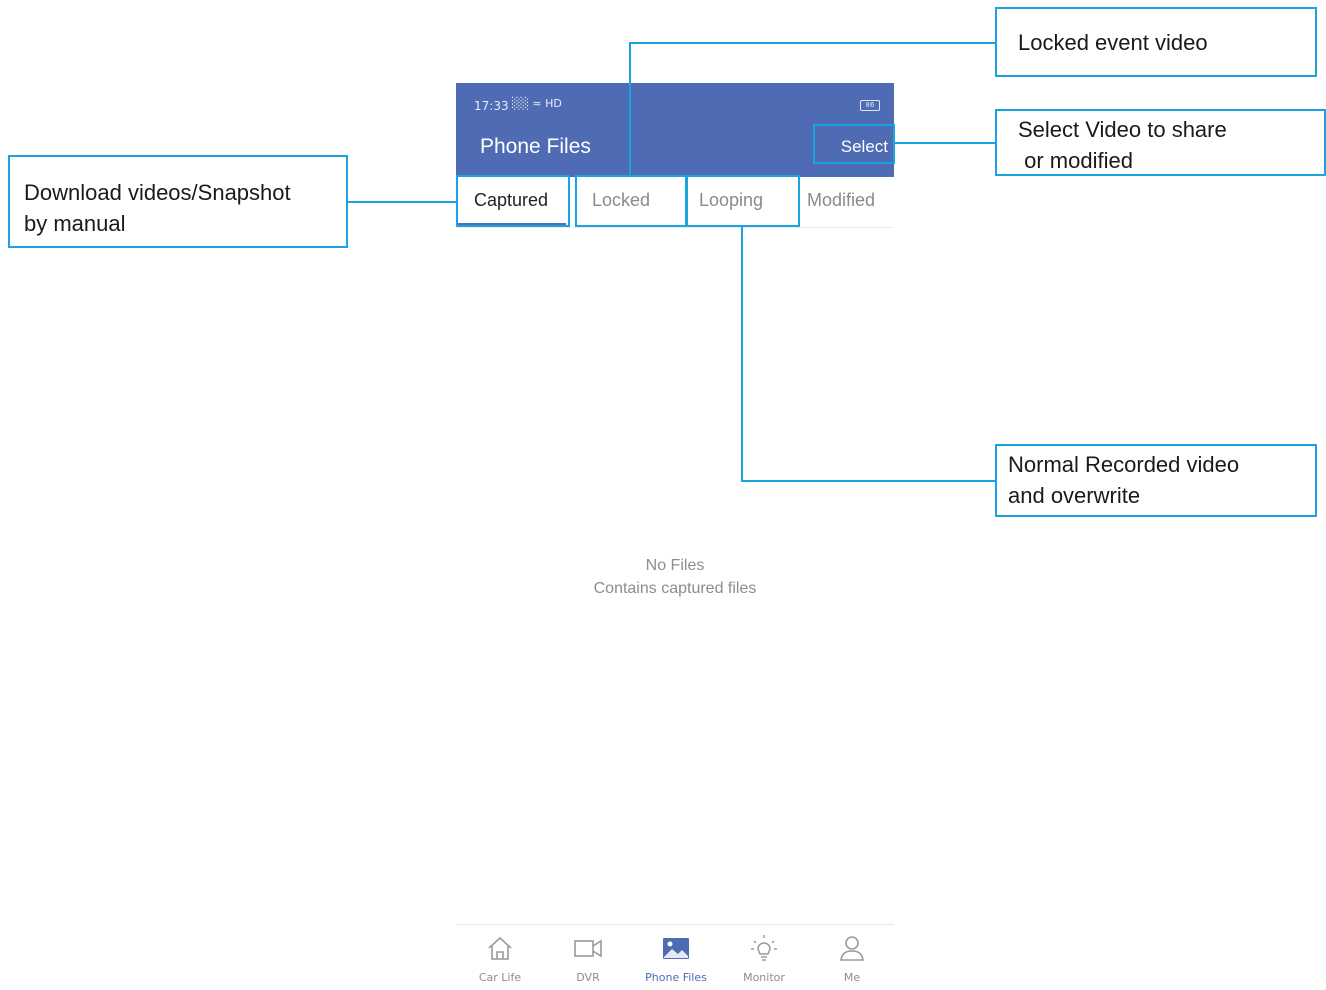  Describe the element at coordinates (764, 977) in the screenshot. I see `nav-label-monitor: Monitor` at that location.